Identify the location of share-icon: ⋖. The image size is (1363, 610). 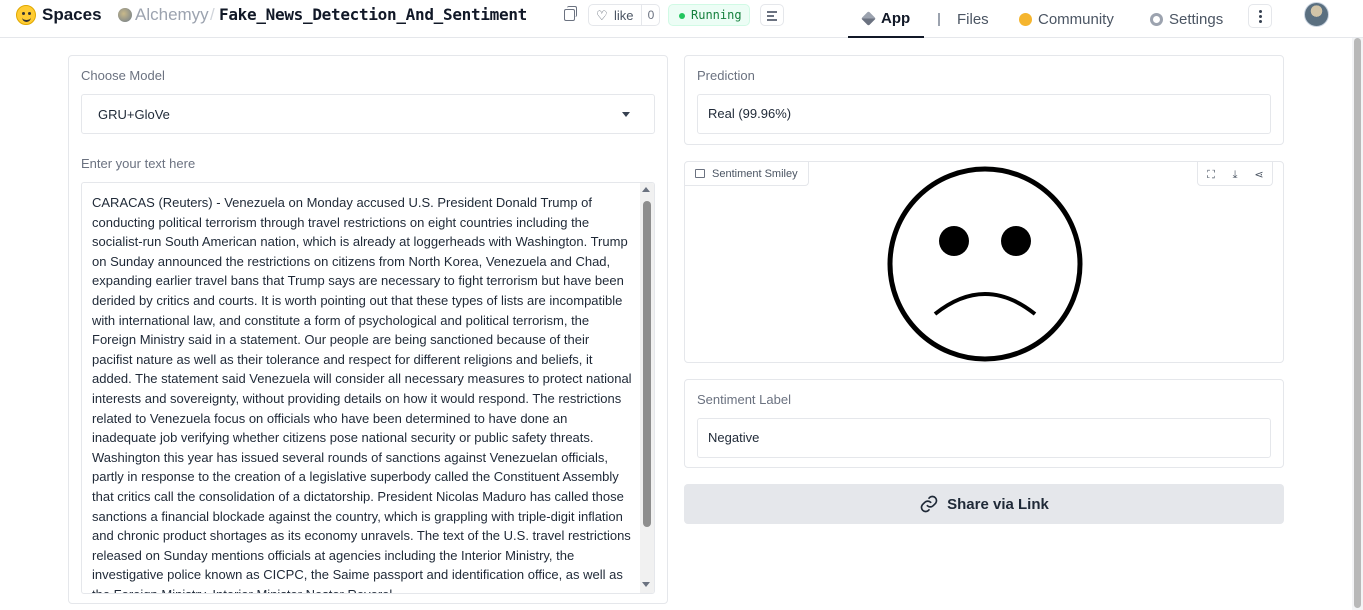
(1259, 175).